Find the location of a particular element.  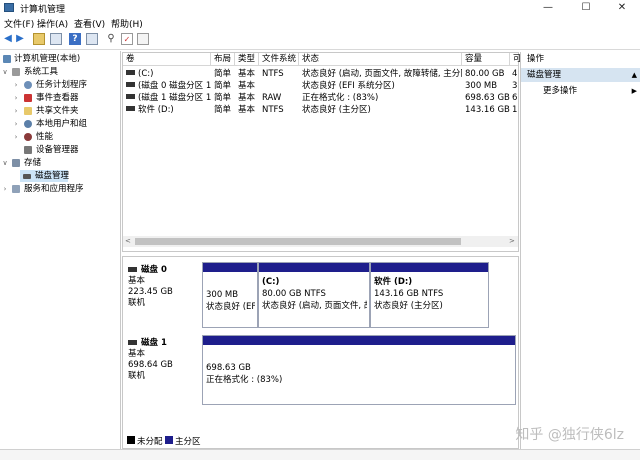

tree-item-disk-management: 磁盘管理 is located at coordinates (44, 176).